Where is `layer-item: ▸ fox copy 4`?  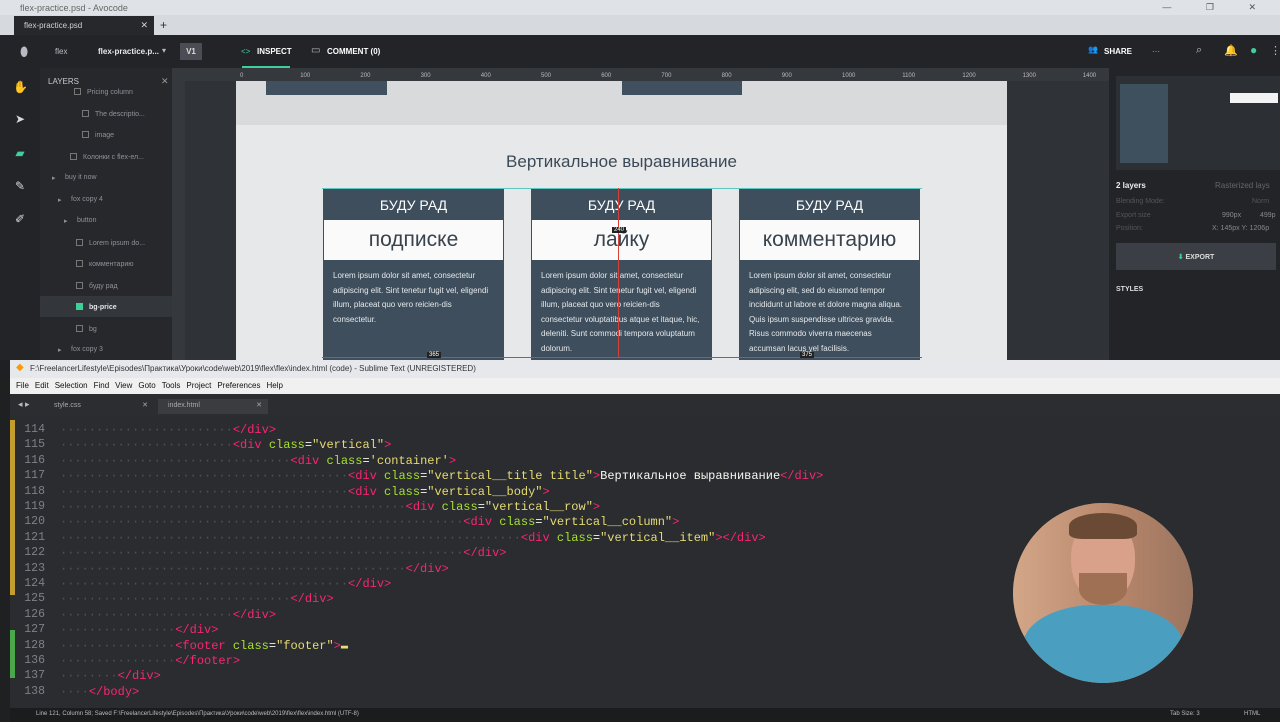
layer-item: ▸ fox copy 4 is located at coordinates (106, 199).